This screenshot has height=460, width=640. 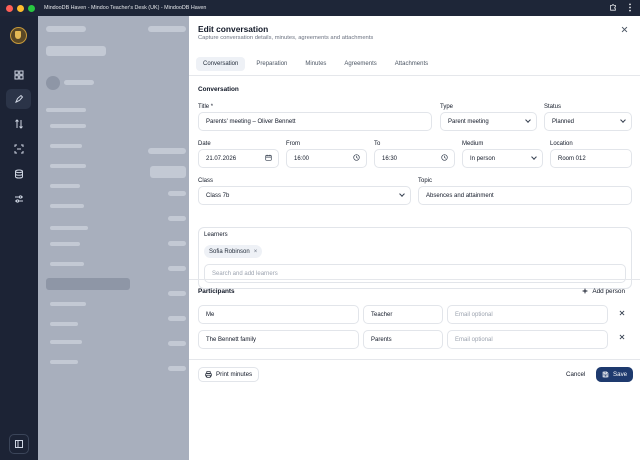 I want to click on from-time-input: 16:00, so click(x=326, y=158).